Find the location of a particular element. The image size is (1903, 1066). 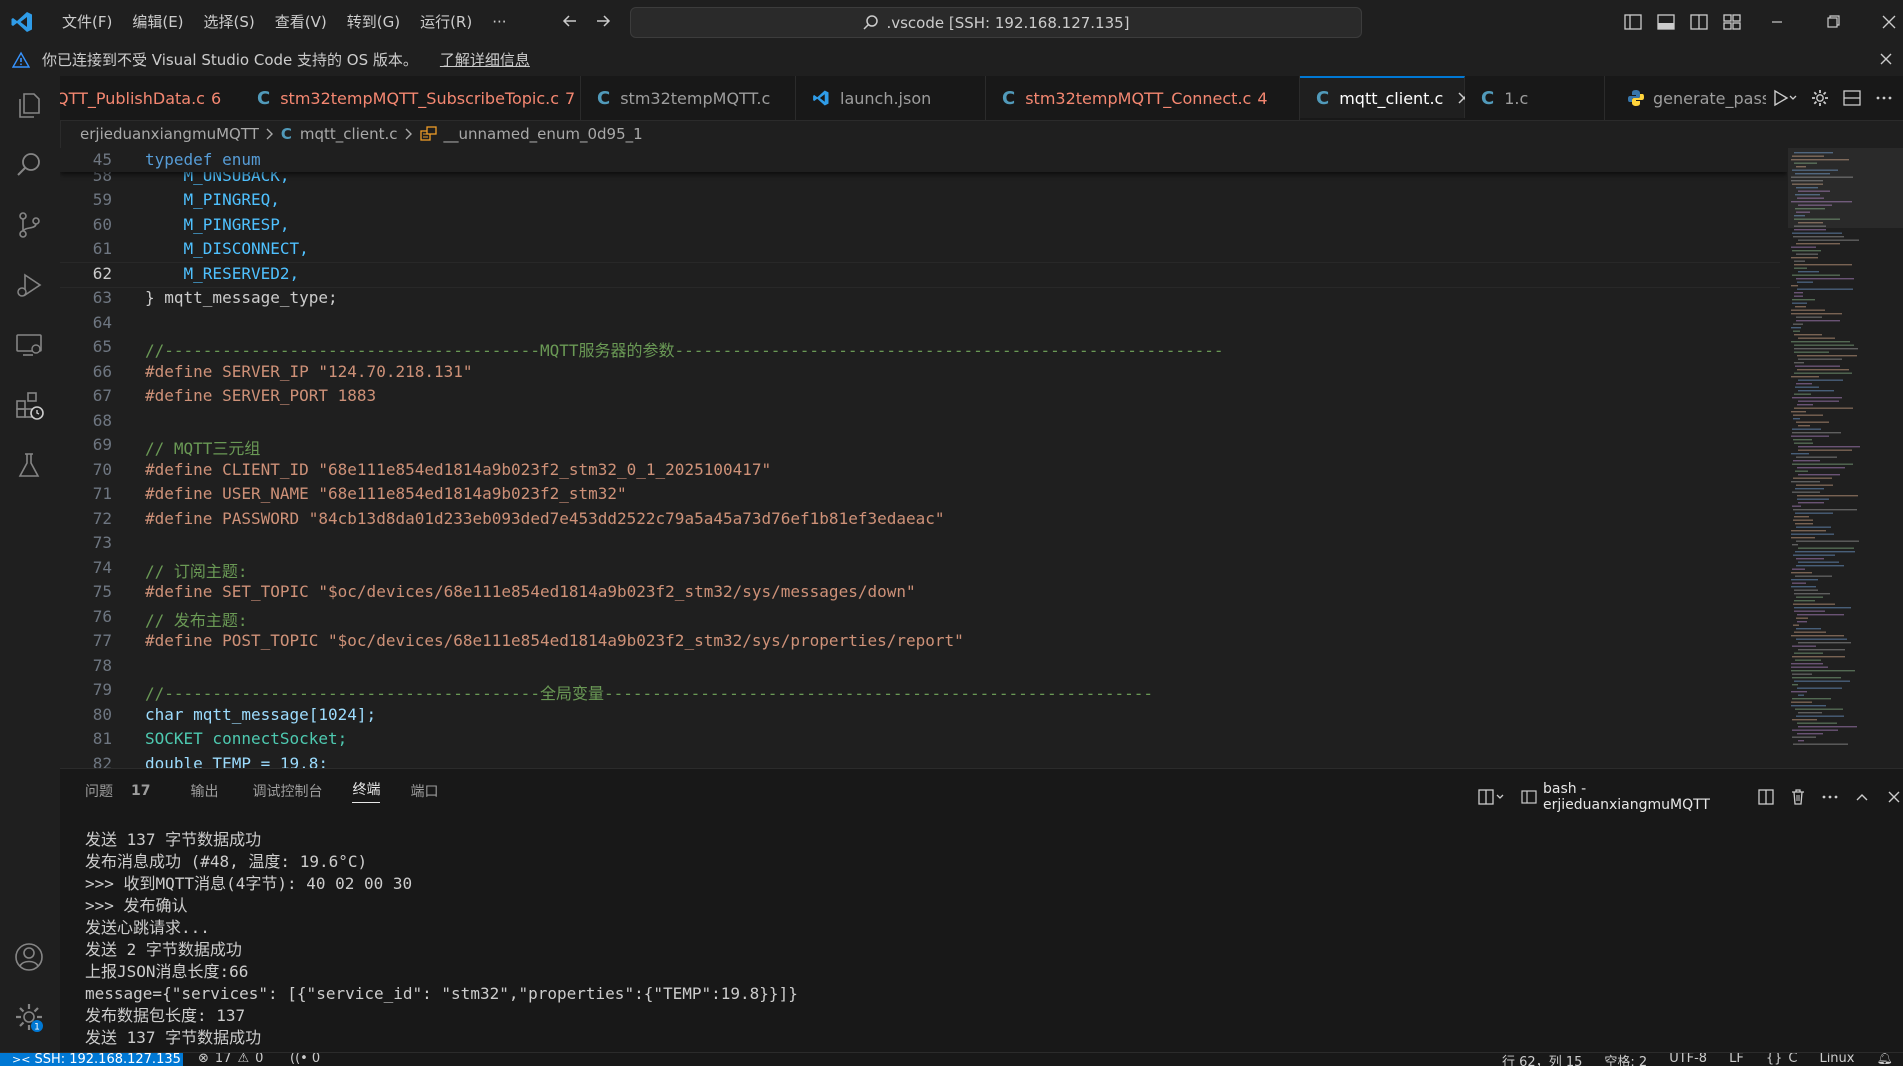

close-panel-icon is located at coordinates (1894, 797).